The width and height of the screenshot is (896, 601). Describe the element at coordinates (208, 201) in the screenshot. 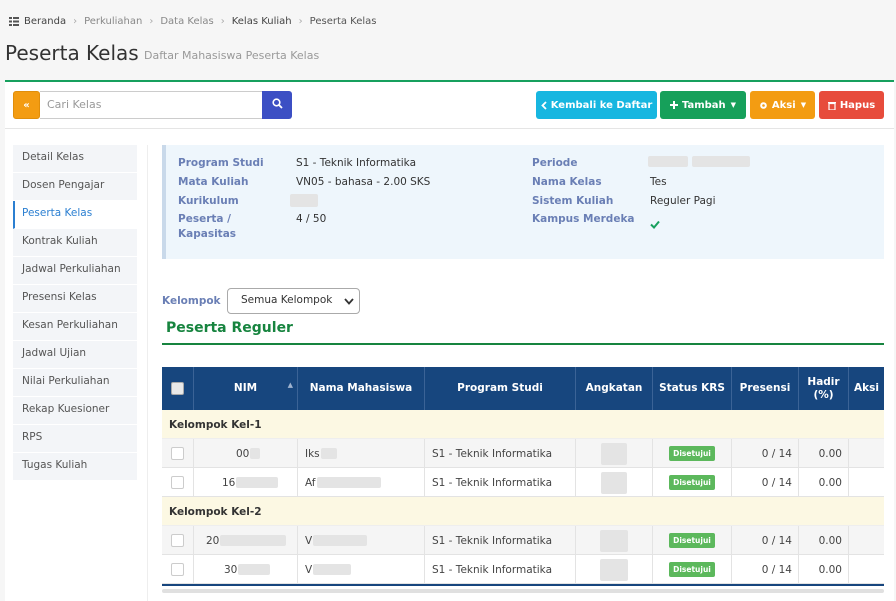

I see `kurikulum-label: Kurikulum` at that location.